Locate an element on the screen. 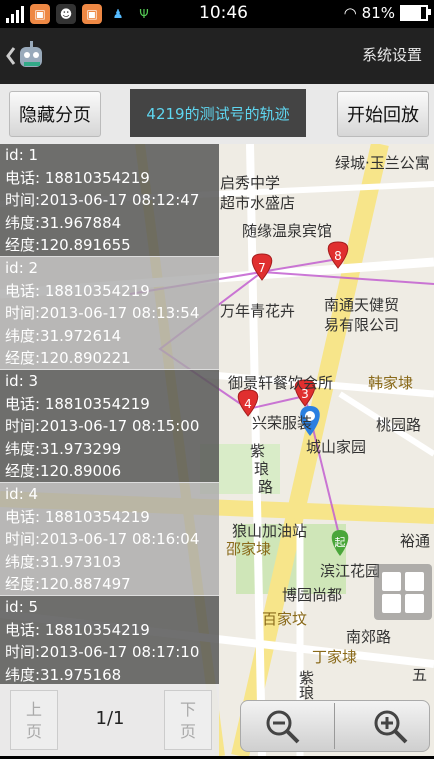 Image resolution: width=434 pixels, height=759 pixels. zoom-controls is located at coordinates (335, 726).